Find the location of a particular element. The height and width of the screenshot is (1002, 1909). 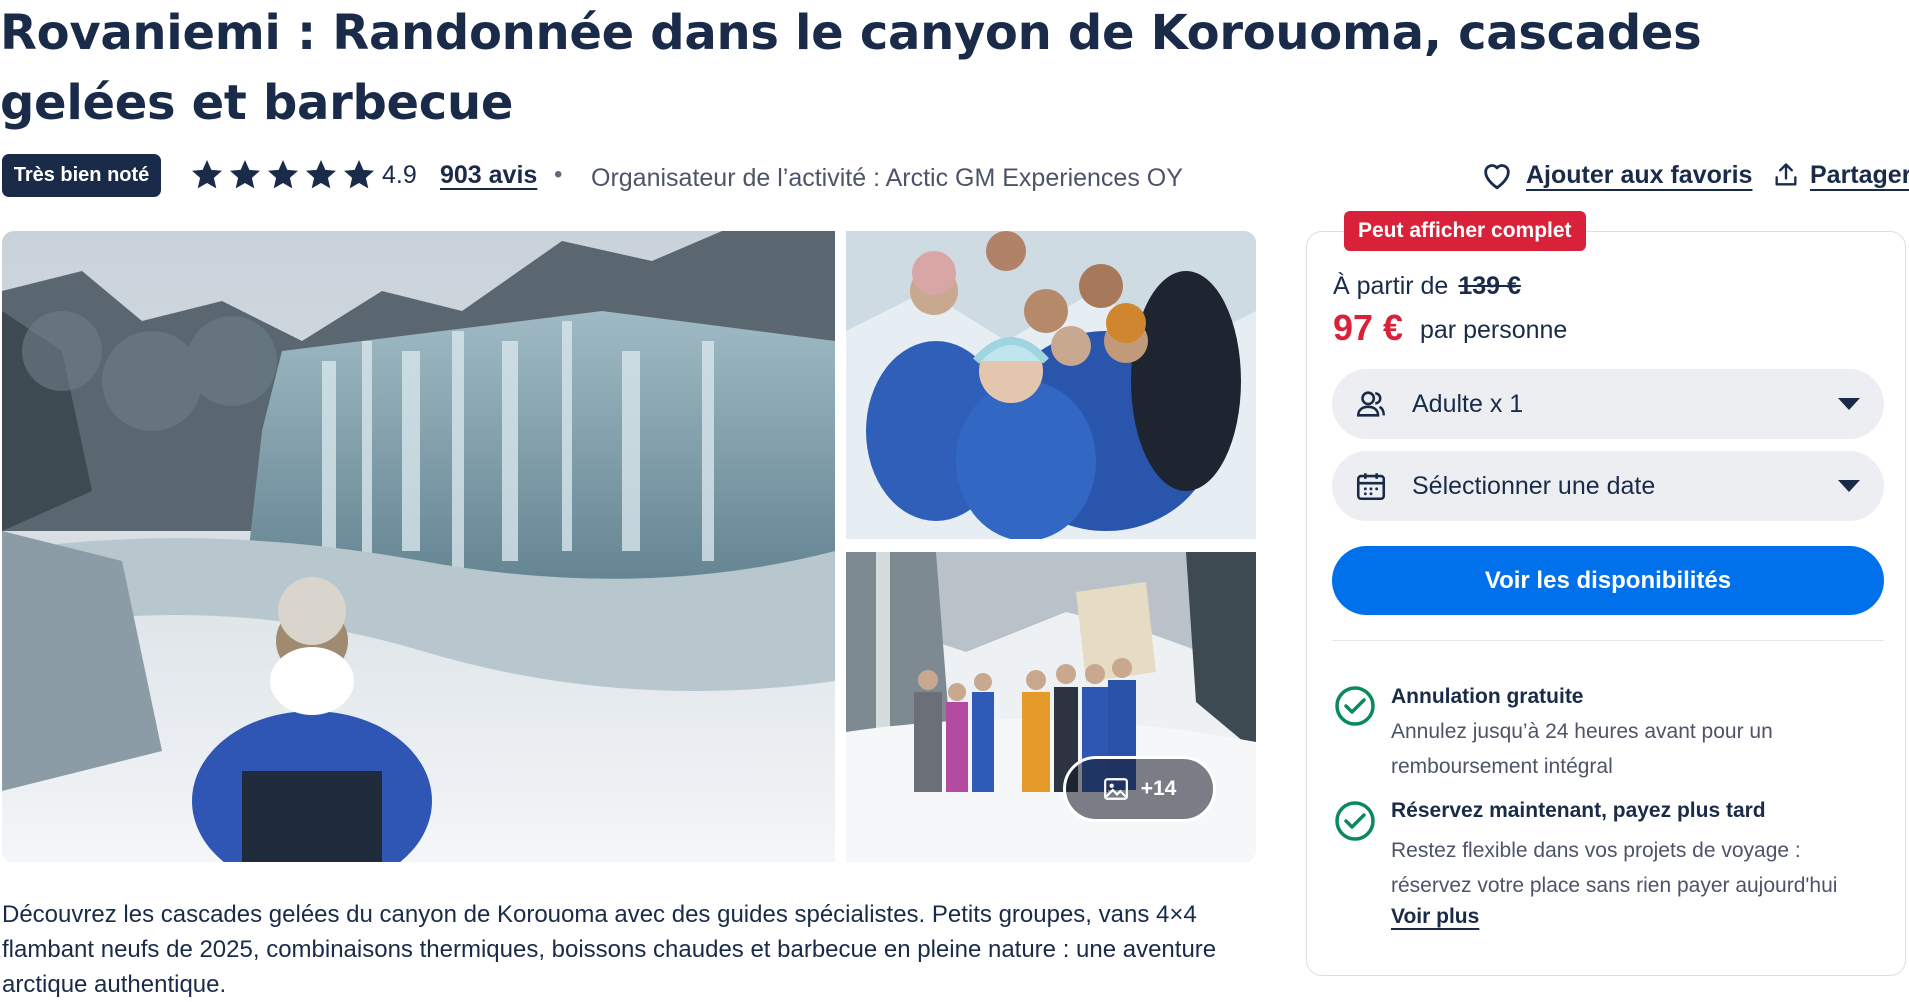

original-price: 139 € is located at coordinates (1489, 286).